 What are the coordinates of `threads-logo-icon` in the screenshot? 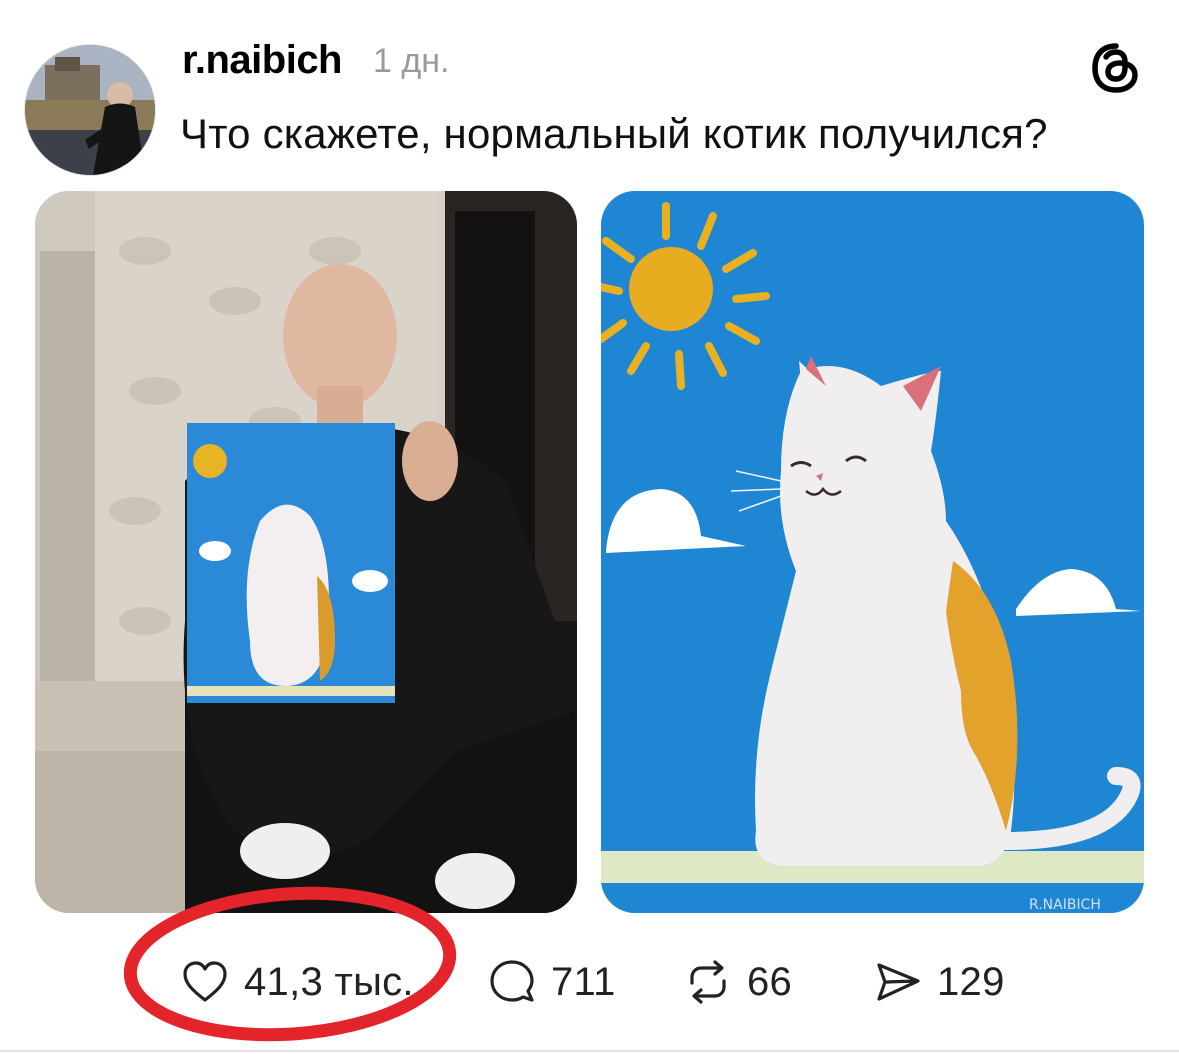 It's located at (1116, 68).